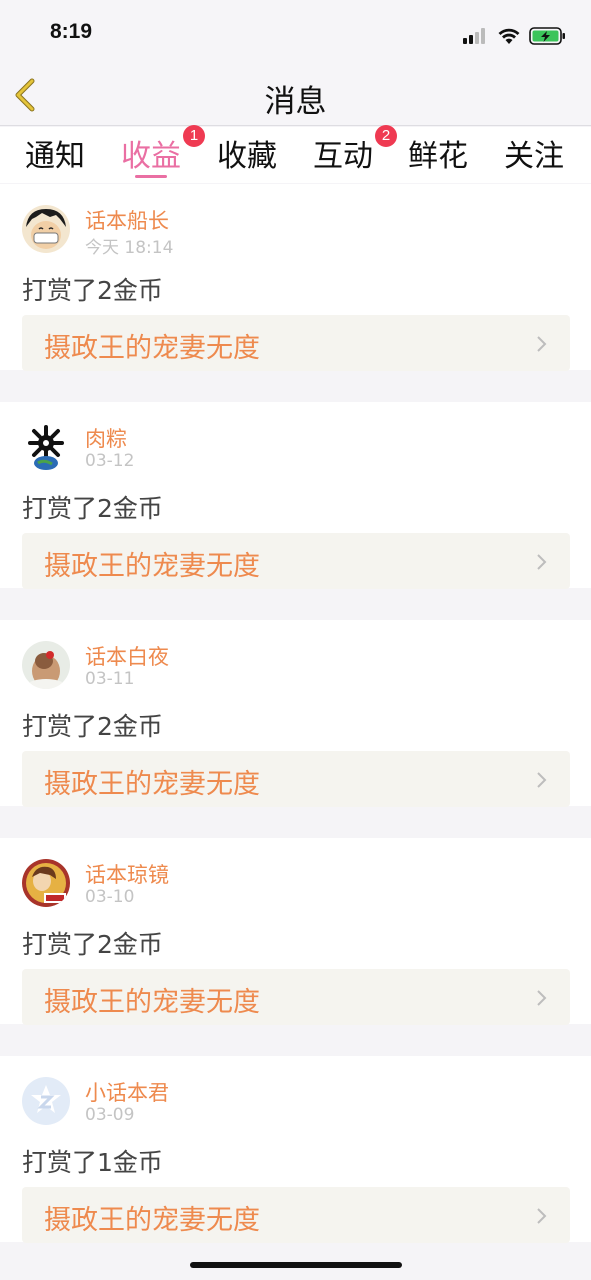 This screenshot has height=1280, width=591. I want to click on username-link: 话本琼镜, so click(127, 874).